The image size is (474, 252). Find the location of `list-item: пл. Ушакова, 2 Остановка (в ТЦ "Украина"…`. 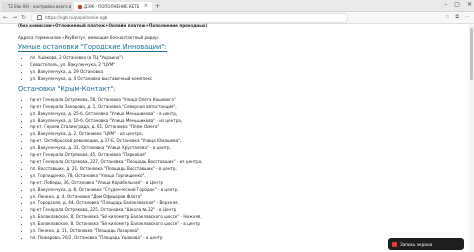

list-item: пл. Ушакова, 2 Остановка (в ТЦ "Украина"… is located at coordinates (234, 58).